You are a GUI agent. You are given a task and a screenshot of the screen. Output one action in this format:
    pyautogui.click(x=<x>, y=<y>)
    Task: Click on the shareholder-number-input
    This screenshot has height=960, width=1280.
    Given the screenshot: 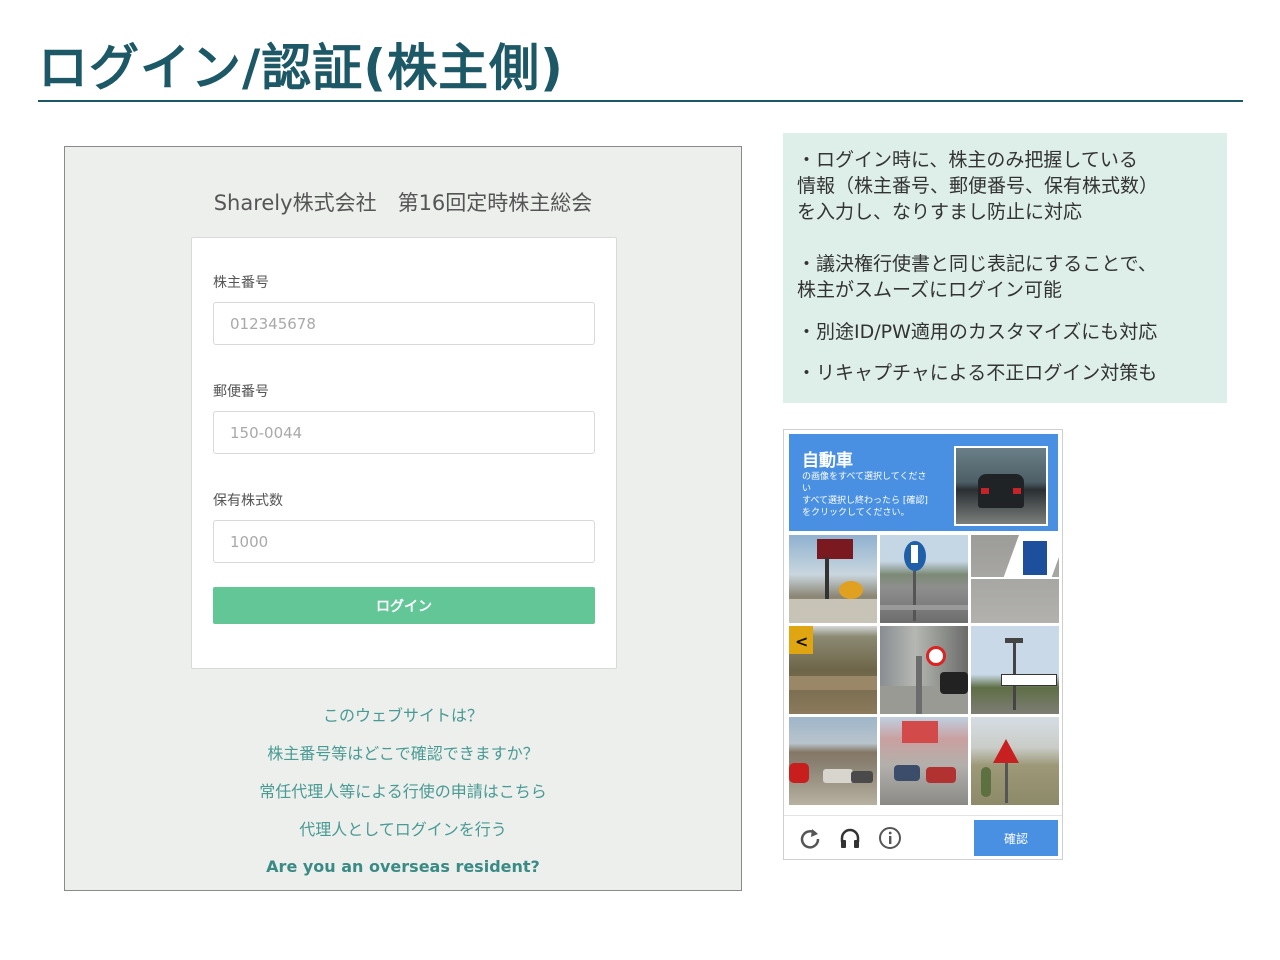 What is the action you would take?
    pyautogui.click(x=404, y=323)
    